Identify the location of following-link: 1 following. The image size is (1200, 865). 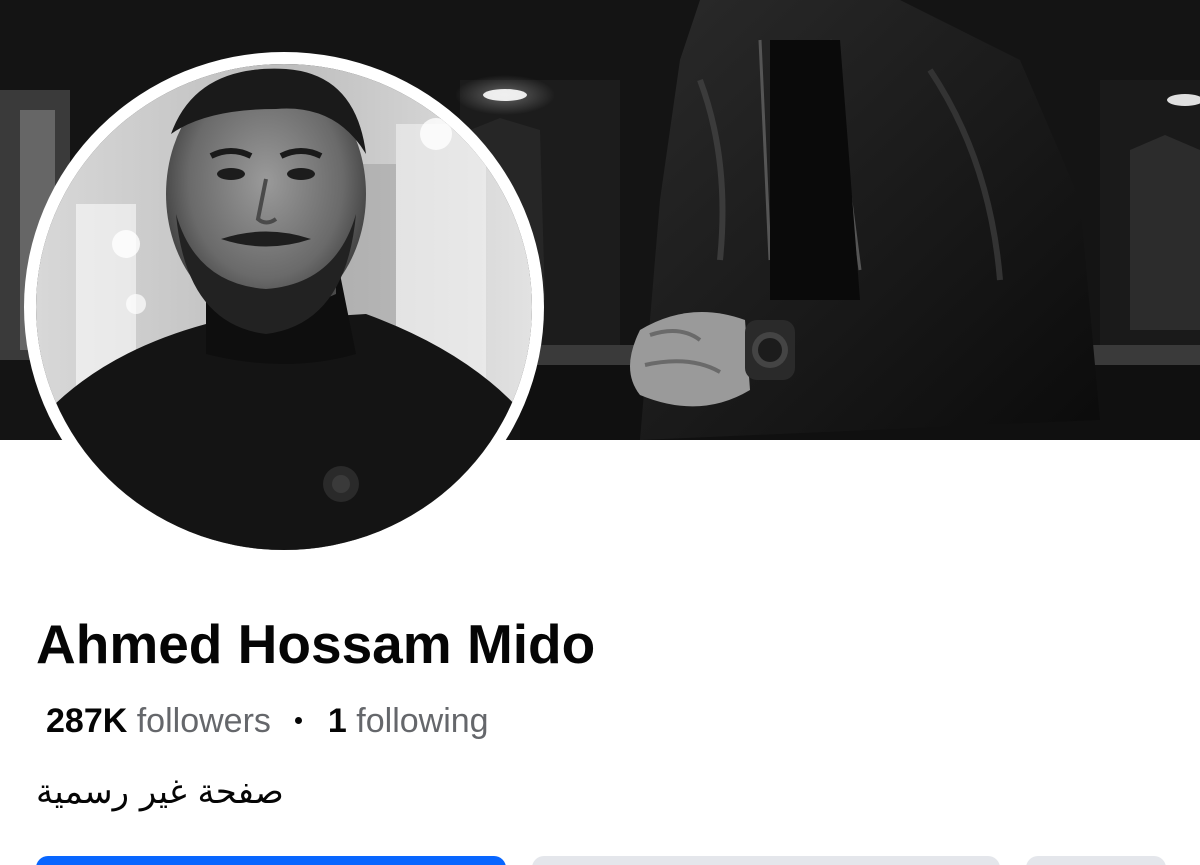
(408, 721).